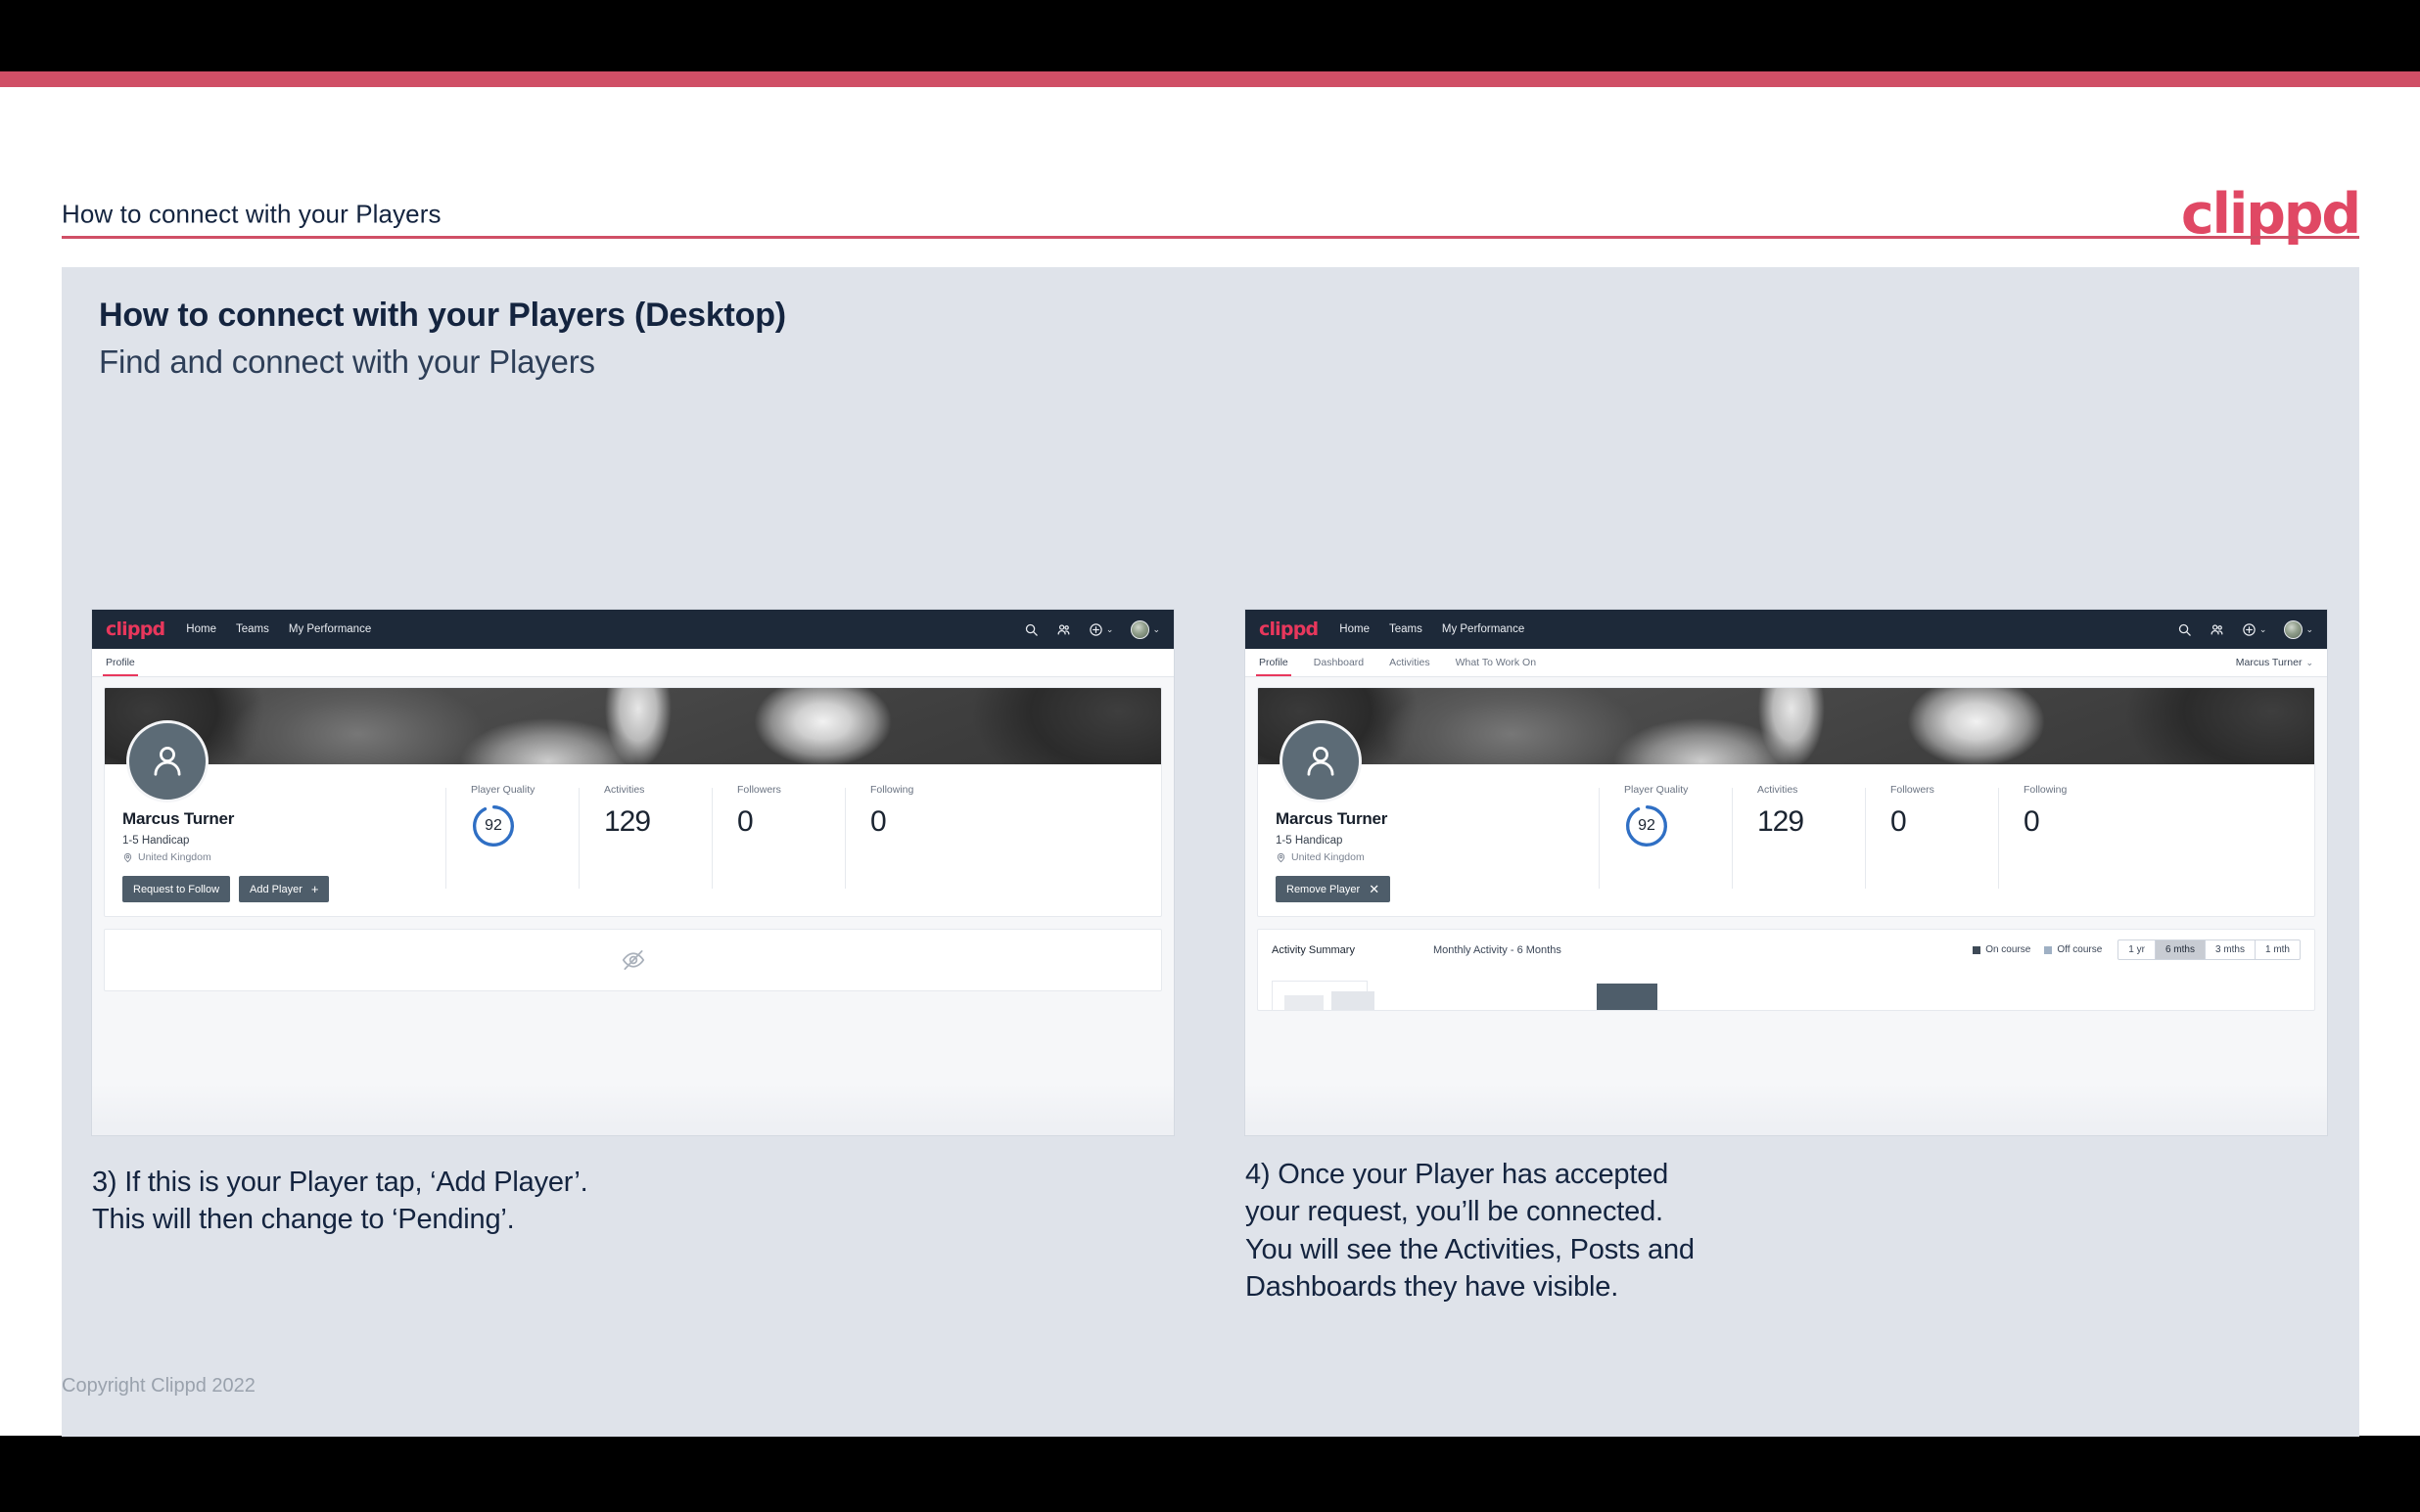 This screenshot has width=2420, height=1512. I want to click on slide-header: How to connect with your Players clippd, so click(1210, 167).